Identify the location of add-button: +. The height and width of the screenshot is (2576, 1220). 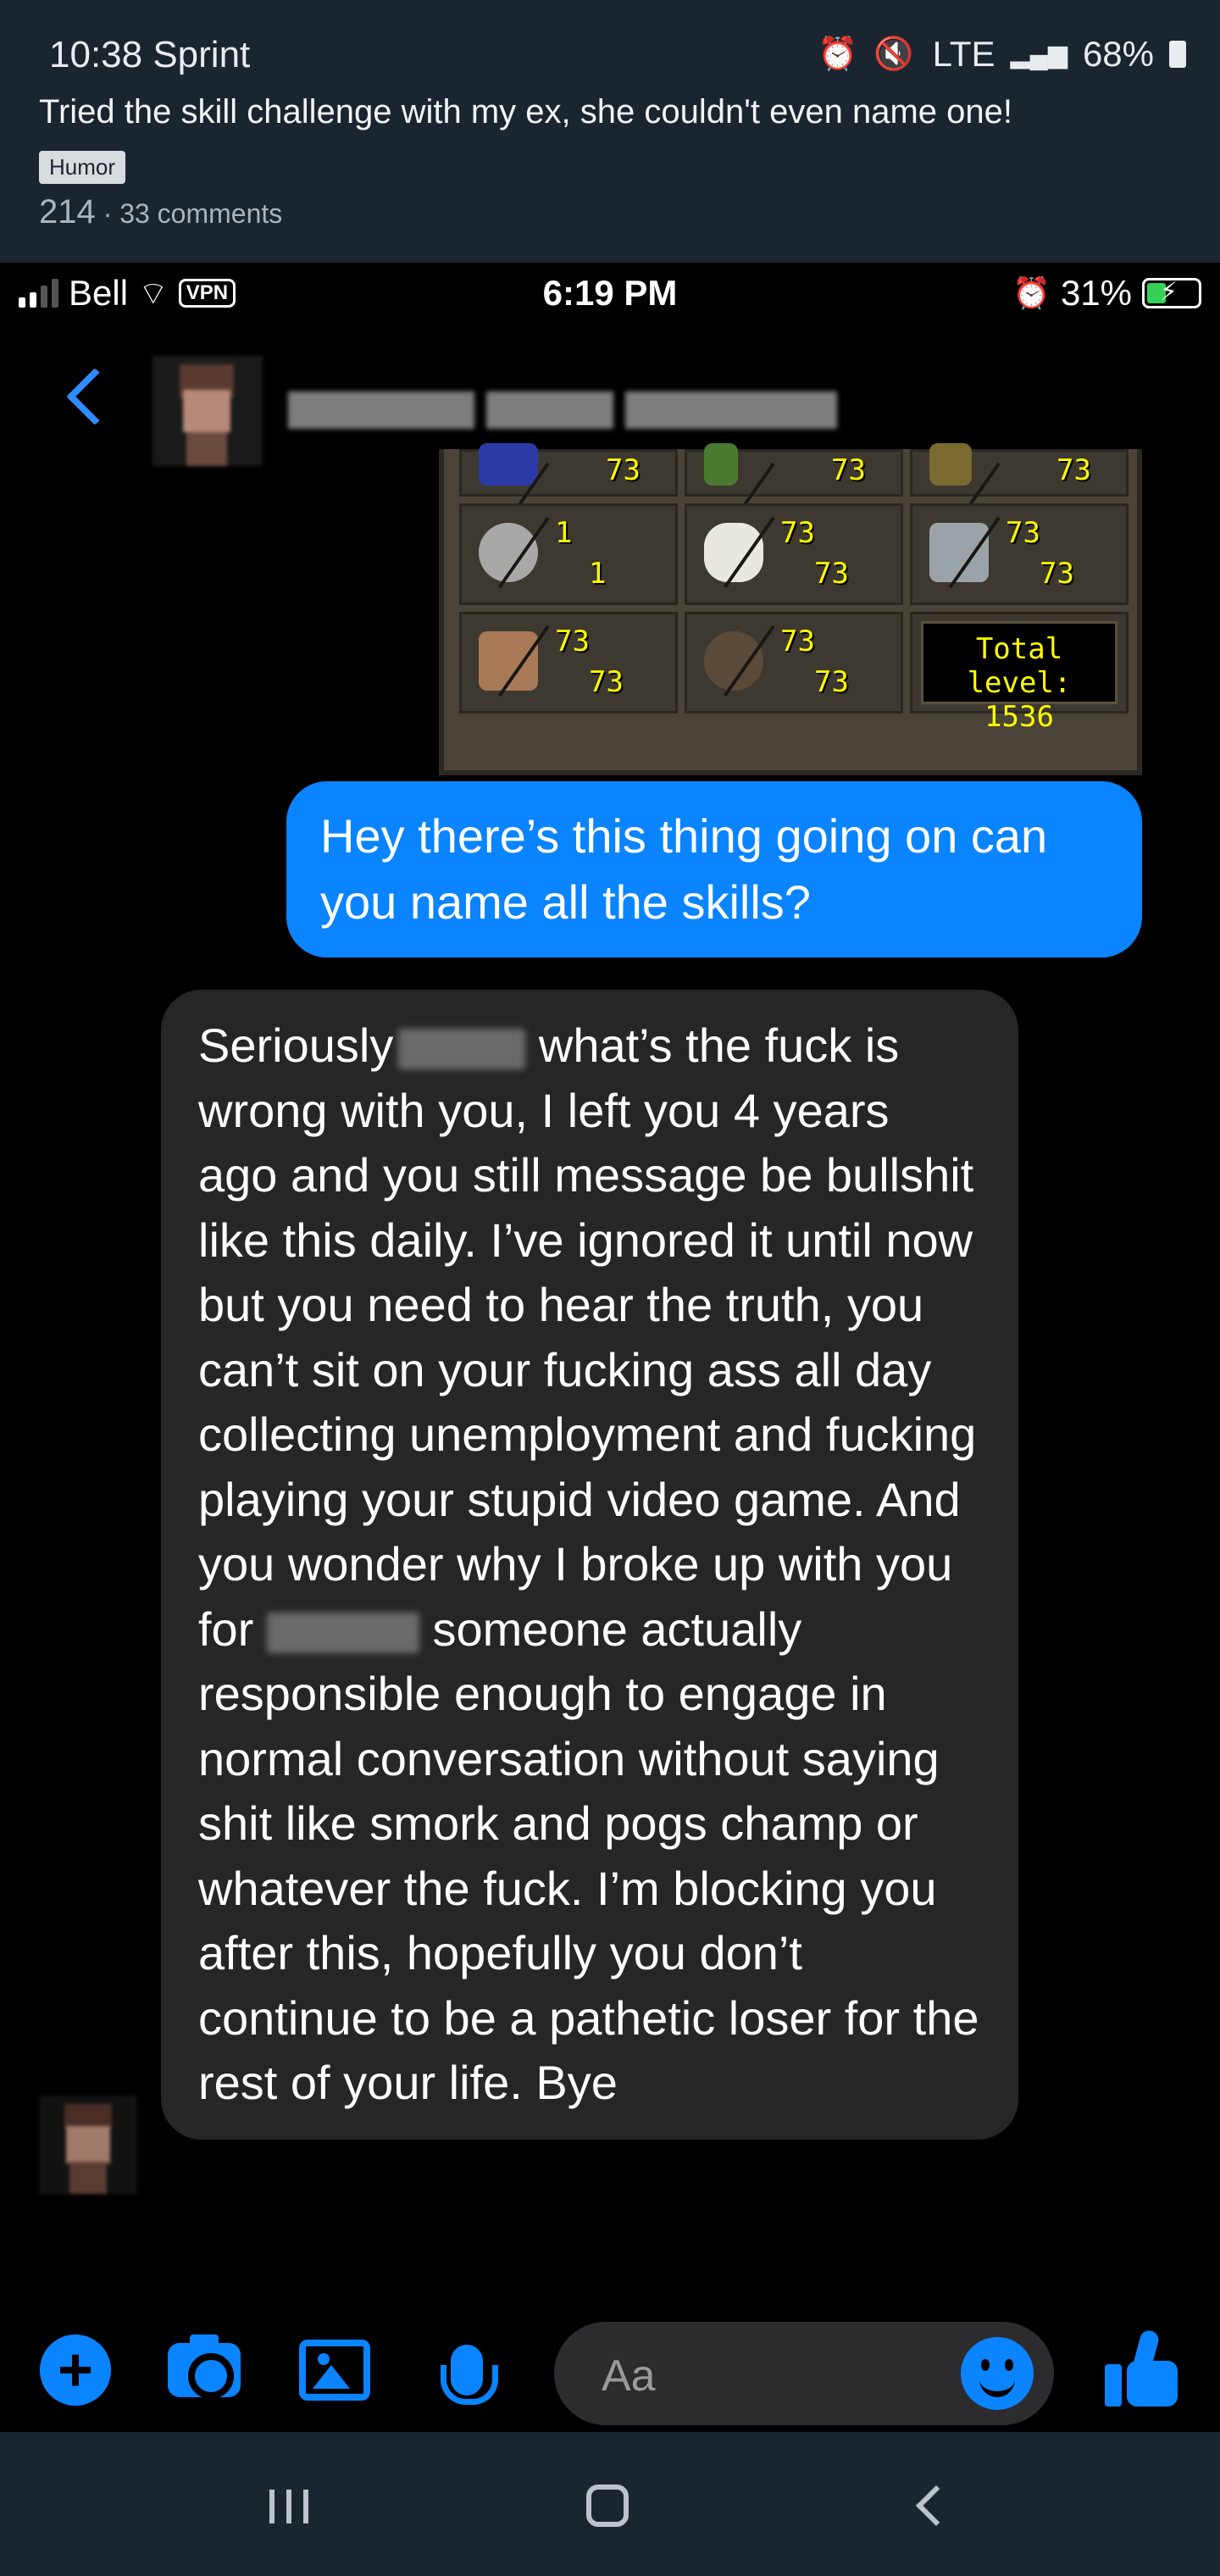
(75, 2370).